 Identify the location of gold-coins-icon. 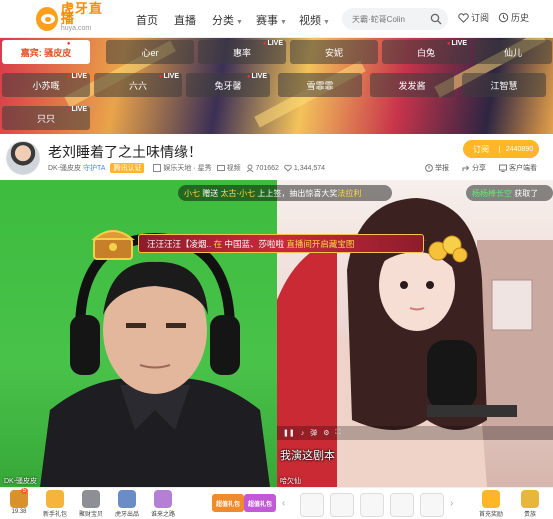
(448, 249).